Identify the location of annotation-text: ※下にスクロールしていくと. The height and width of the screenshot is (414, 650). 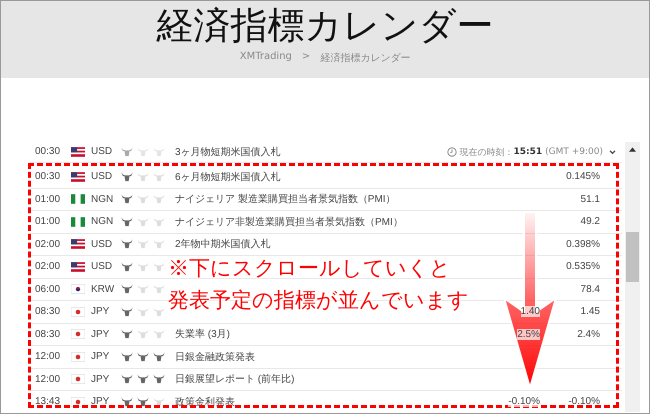
(309, 269).